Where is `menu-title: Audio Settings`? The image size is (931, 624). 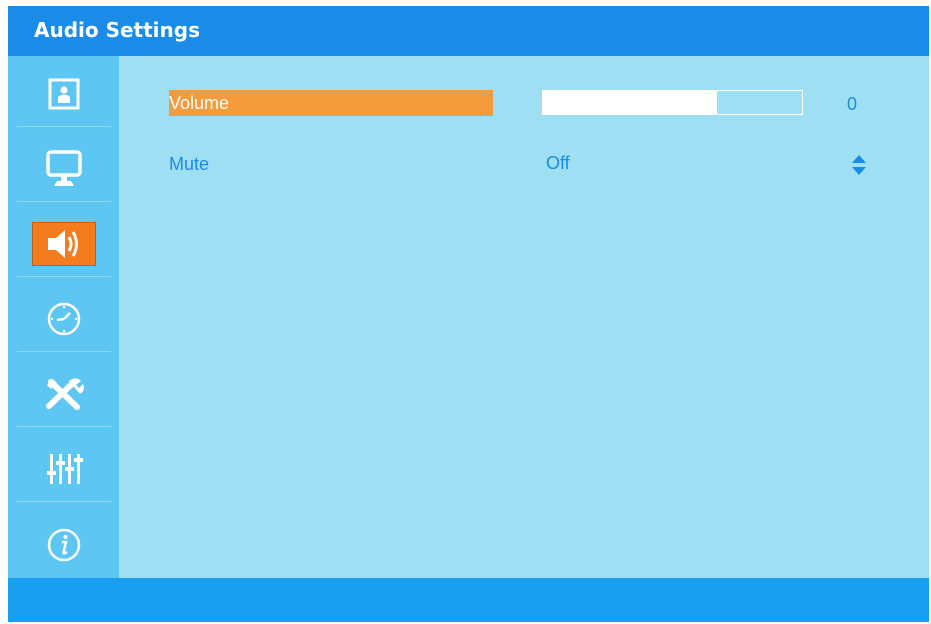 menu-title: Audio Settings is located at coordinates (117, 30).